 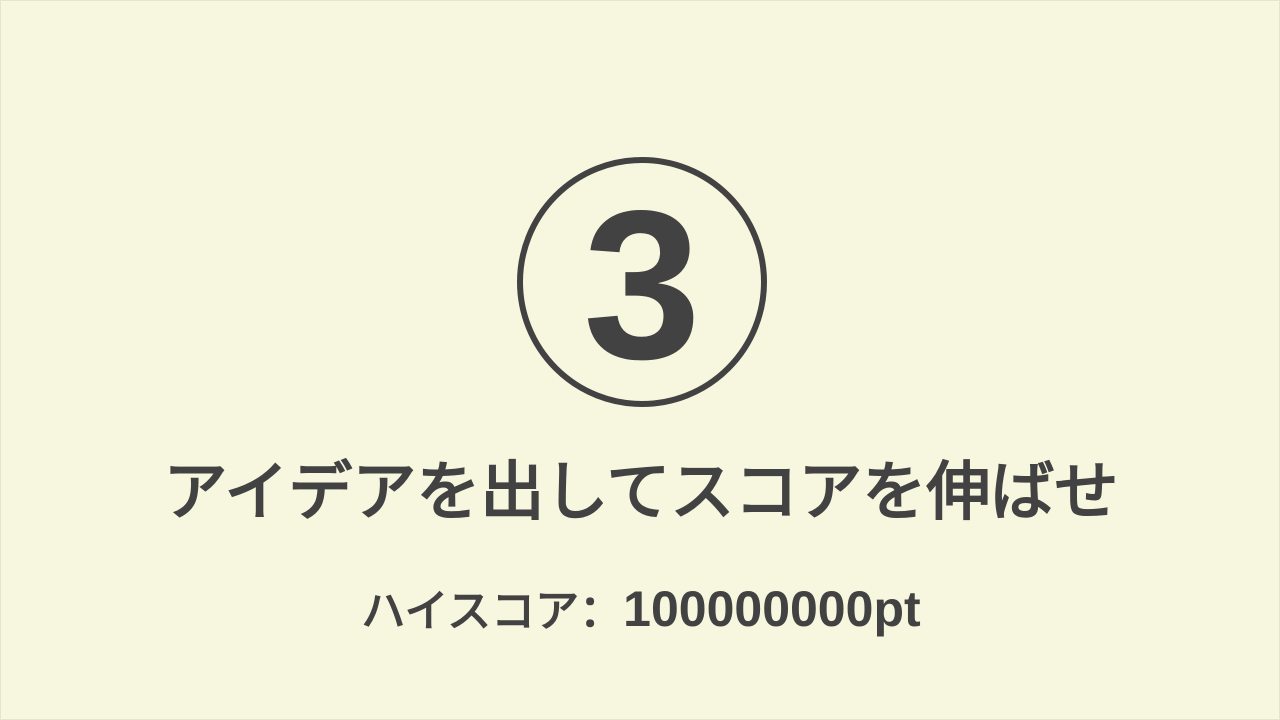 I want to click on countdown-circle: 3, so click(x=642, y=282).